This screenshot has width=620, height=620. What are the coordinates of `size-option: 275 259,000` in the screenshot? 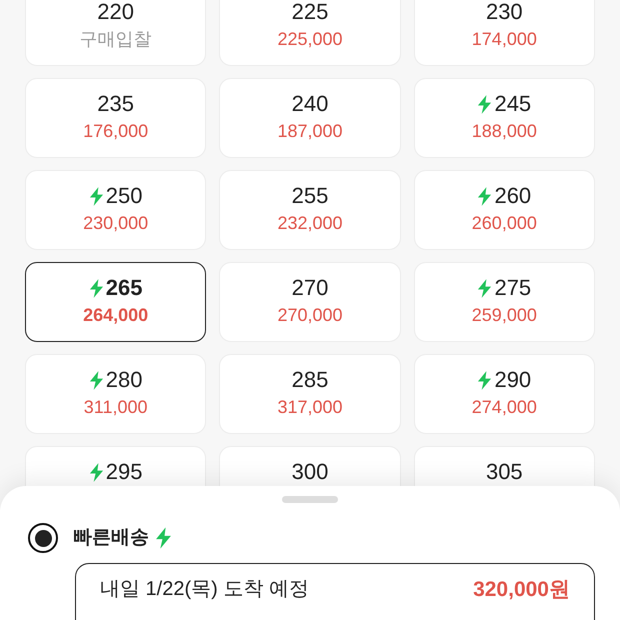 It's located at (504, 302).